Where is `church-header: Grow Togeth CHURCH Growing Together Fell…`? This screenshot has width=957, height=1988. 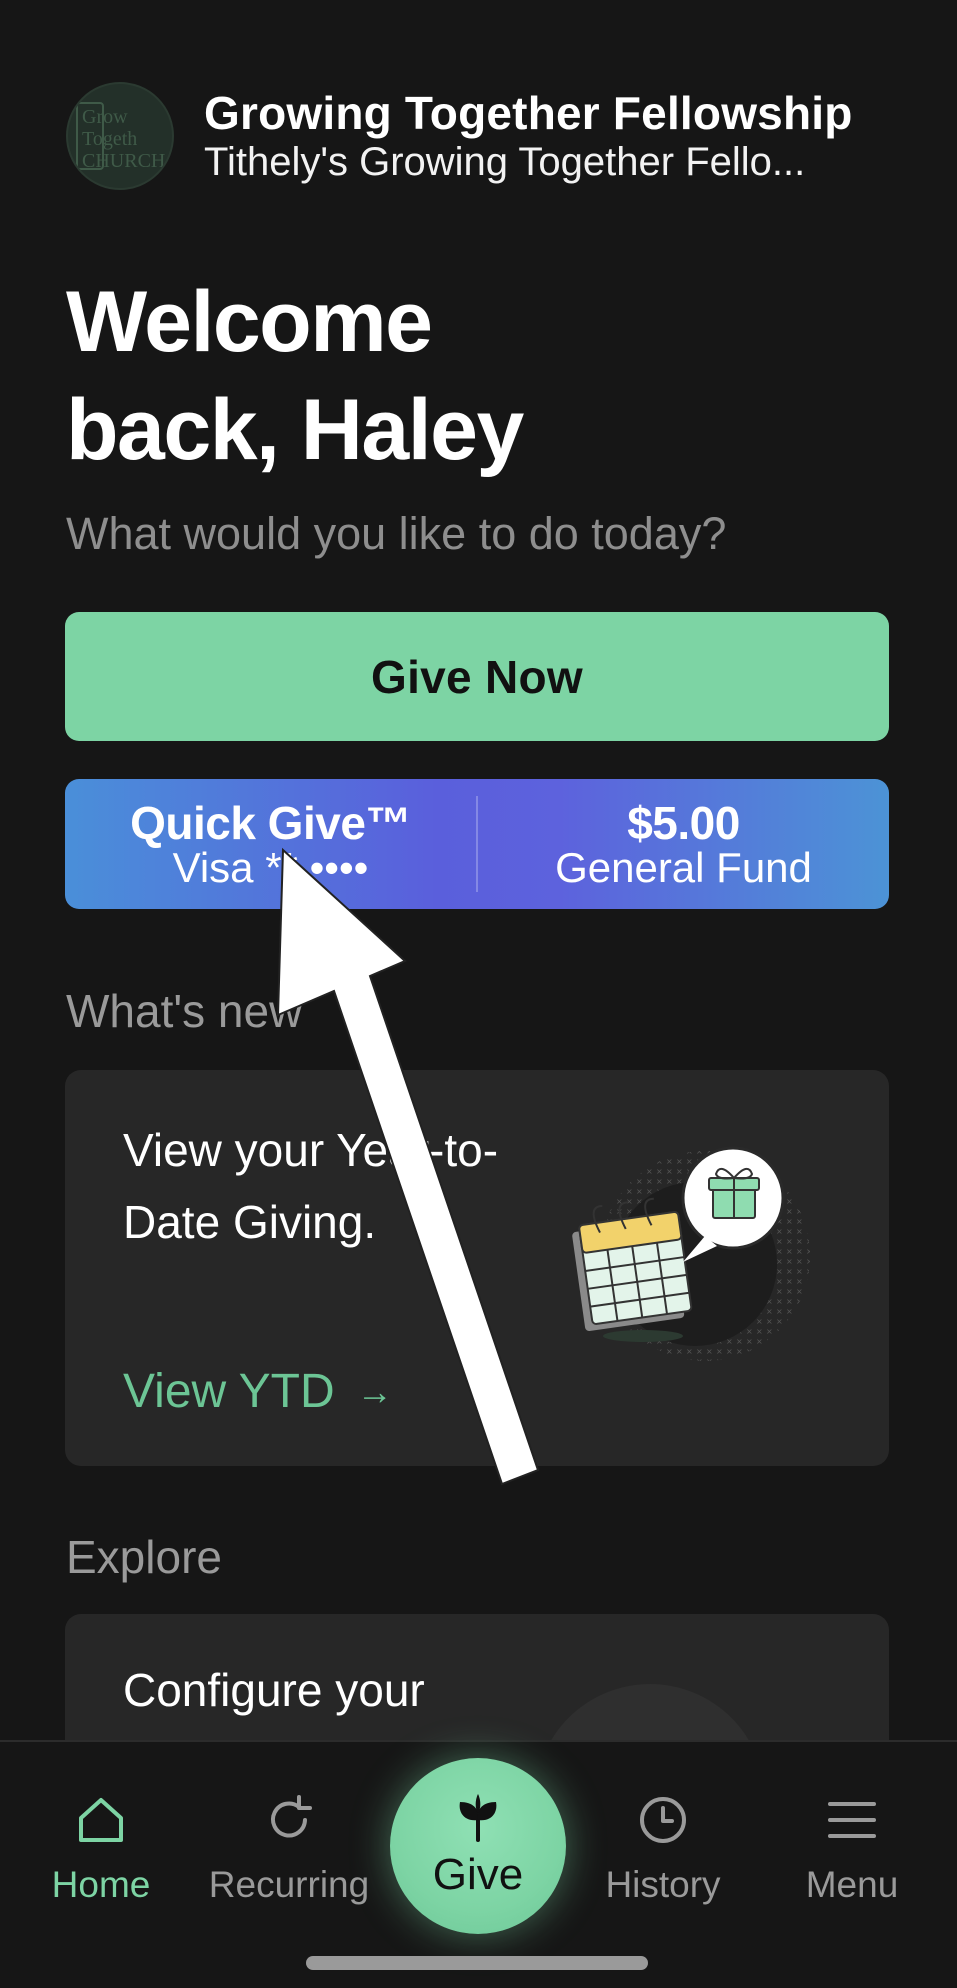
church-header: Grow Togeth CHURCH Growing Together Fell… is located at coordinates (459, 136).